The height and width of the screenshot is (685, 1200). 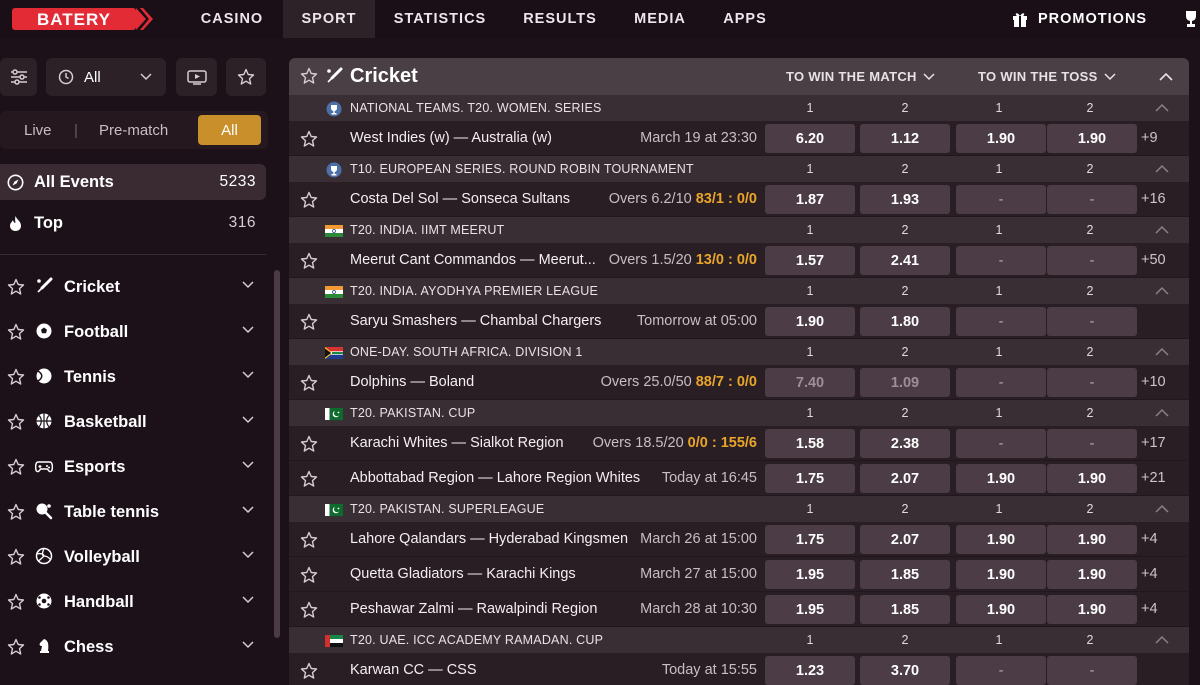 What do you see at coordinates (329, 19) in the screenshot?
I see `nav-sport: SPORT` at bounding box center [329, 19].